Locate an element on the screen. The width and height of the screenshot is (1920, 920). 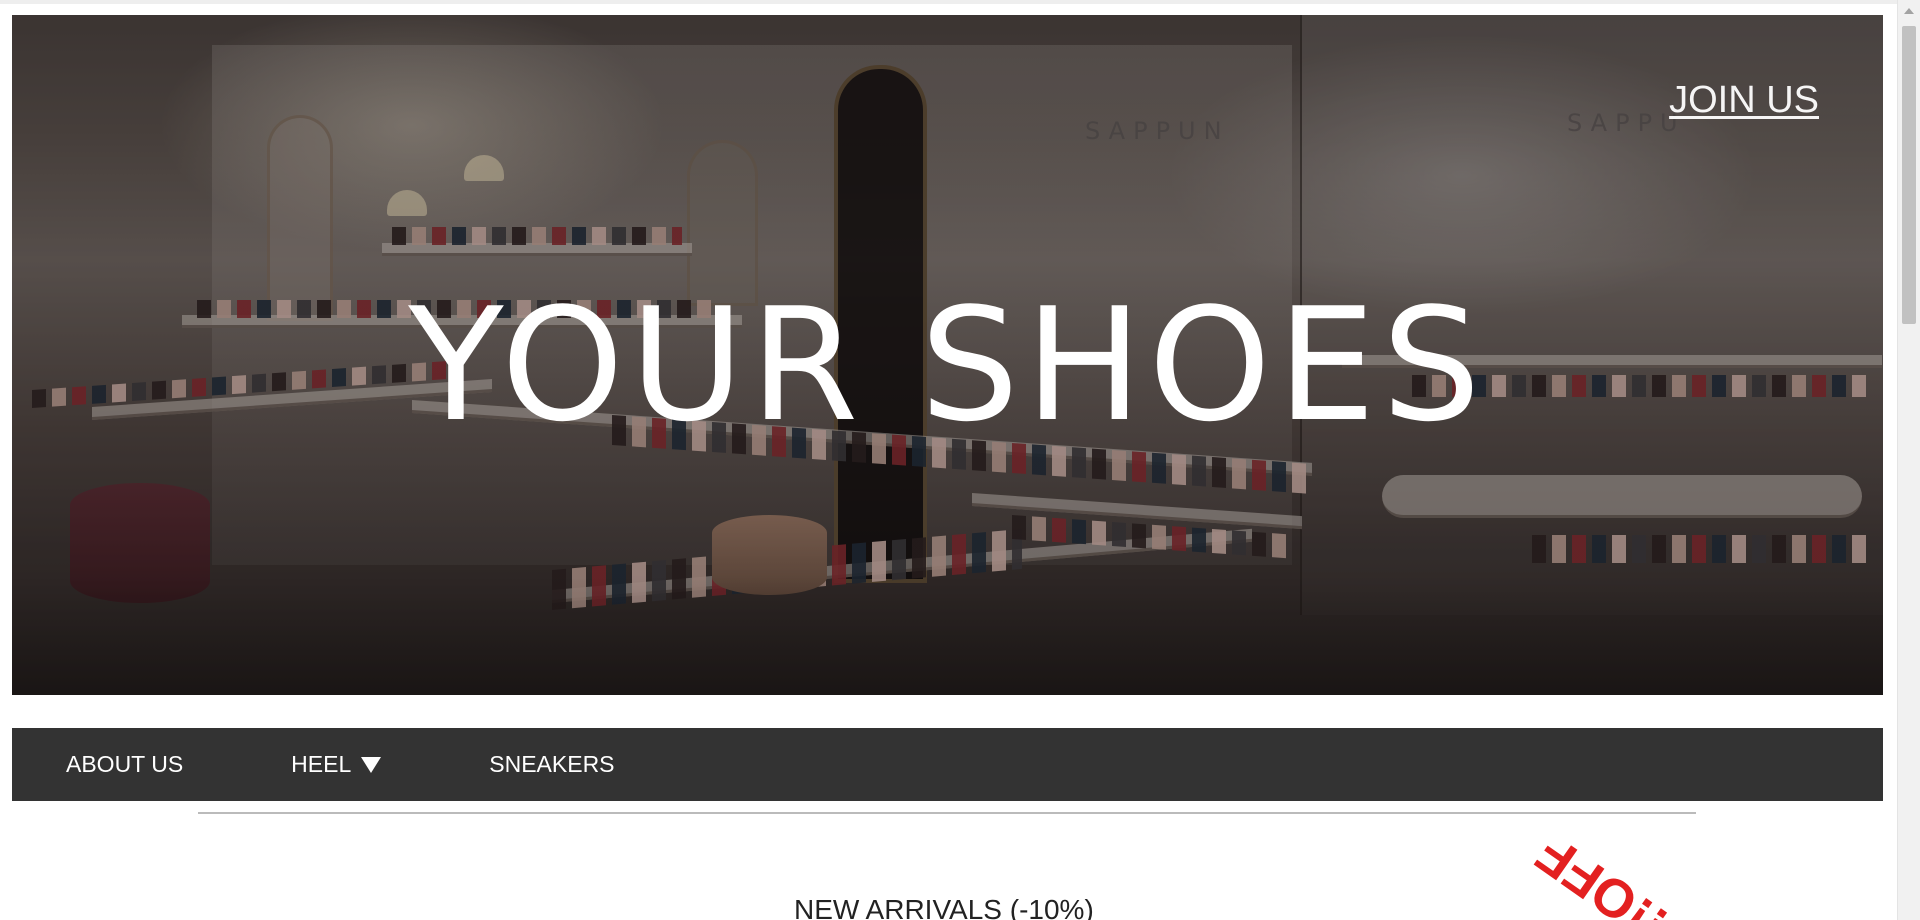
vertical-scrollbar is located at coordinates (1908, 460).